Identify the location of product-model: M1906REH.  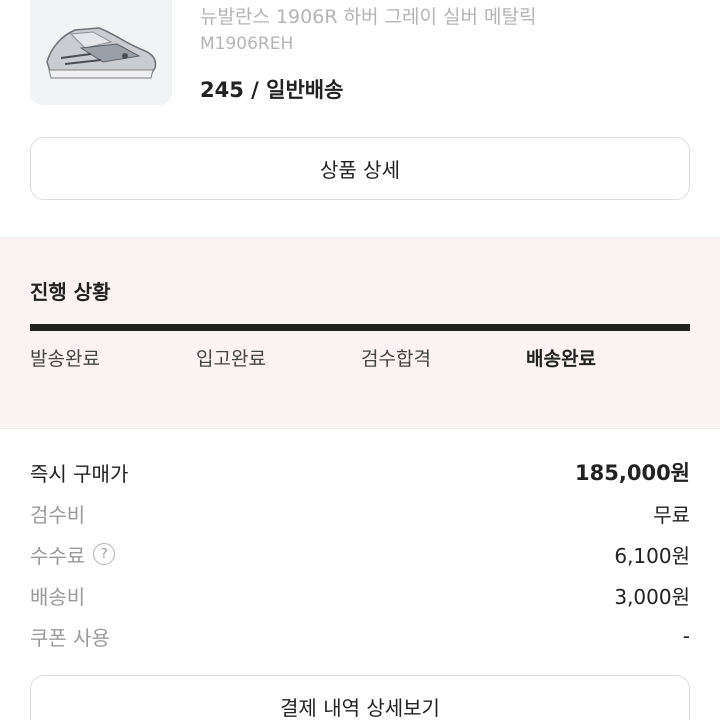
(247, 44).